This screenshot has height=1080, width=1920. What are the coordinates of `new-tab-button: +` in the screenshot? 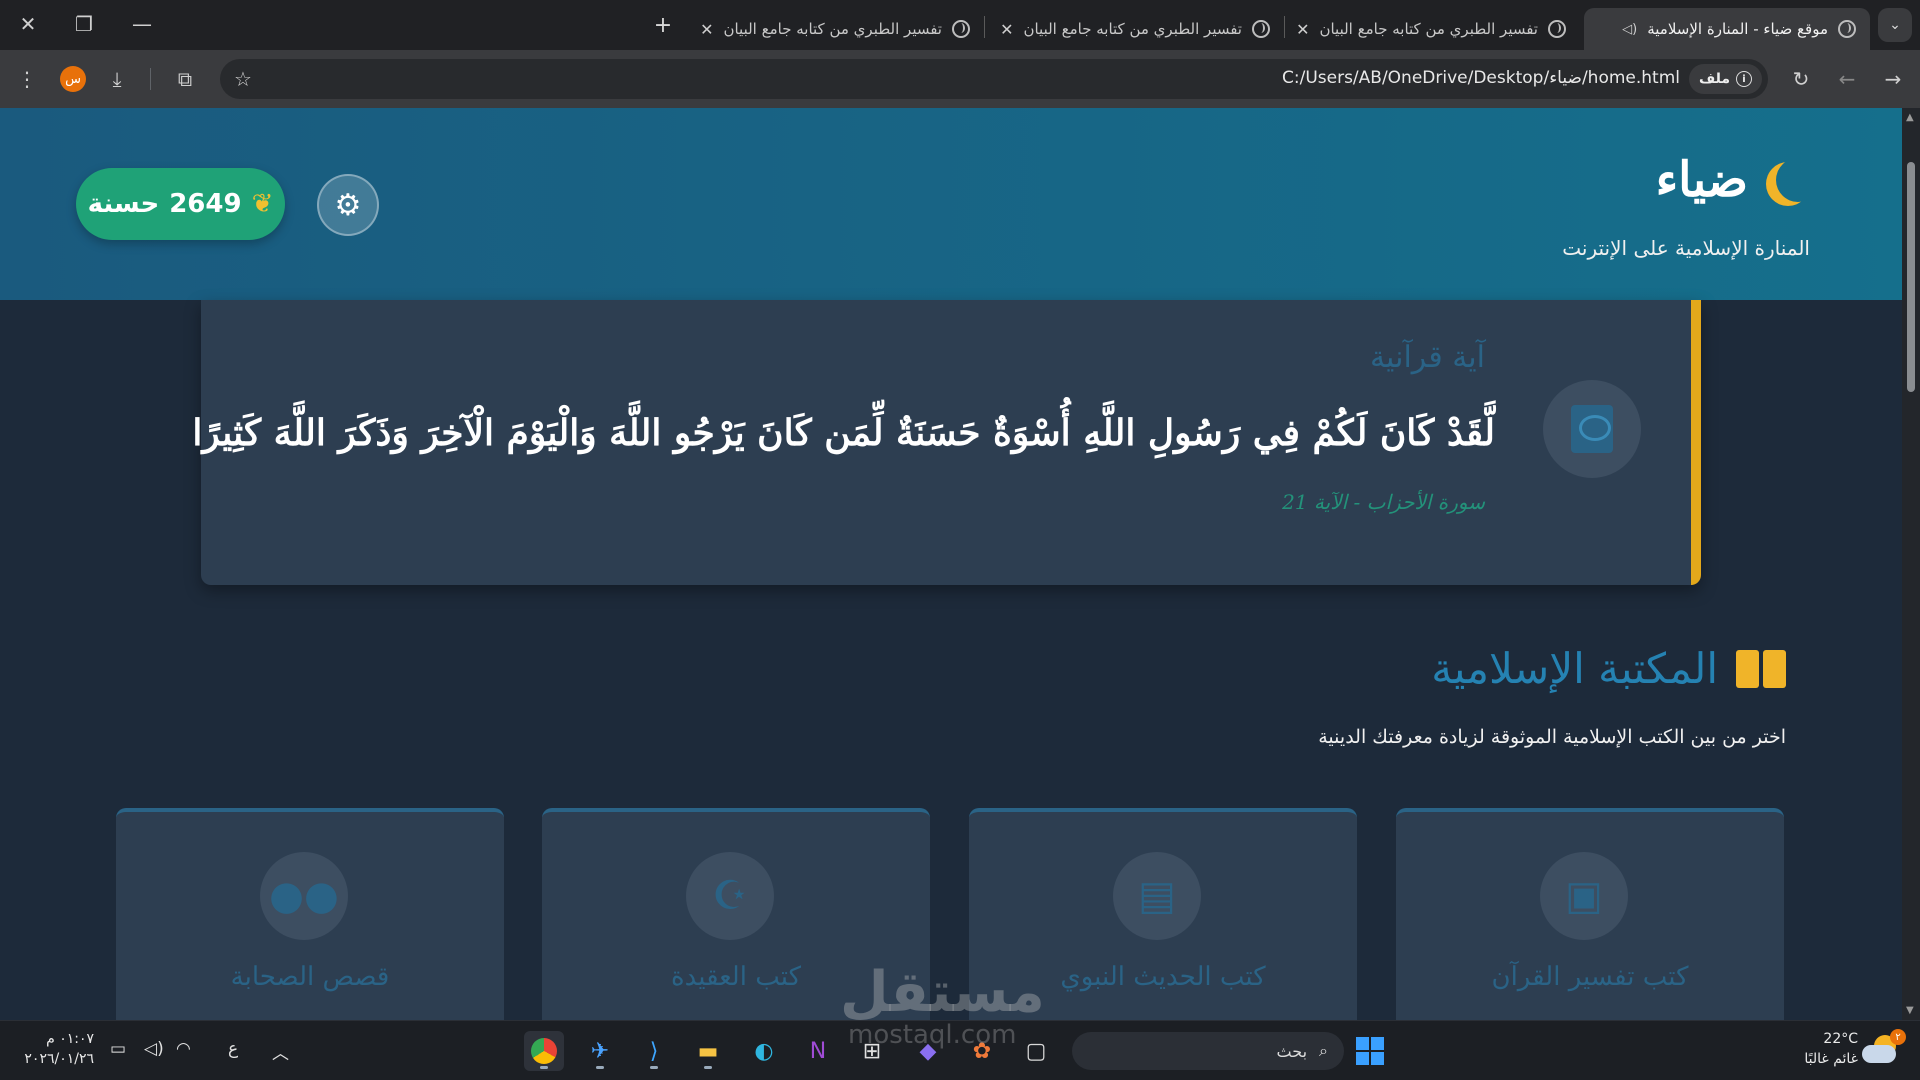 It's located at (663, 25).